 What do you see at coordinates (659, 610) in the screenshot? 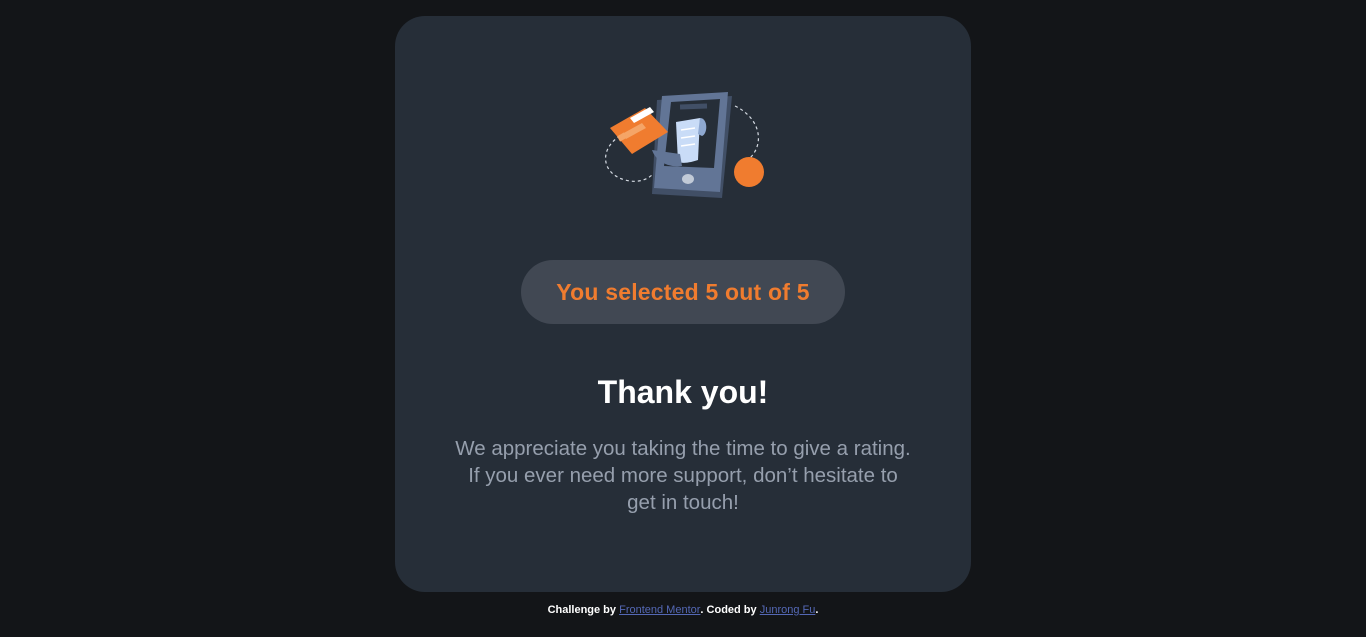
I see `frontend-mentor-link: Frontend Mentor` at bounding box center [659, 610].